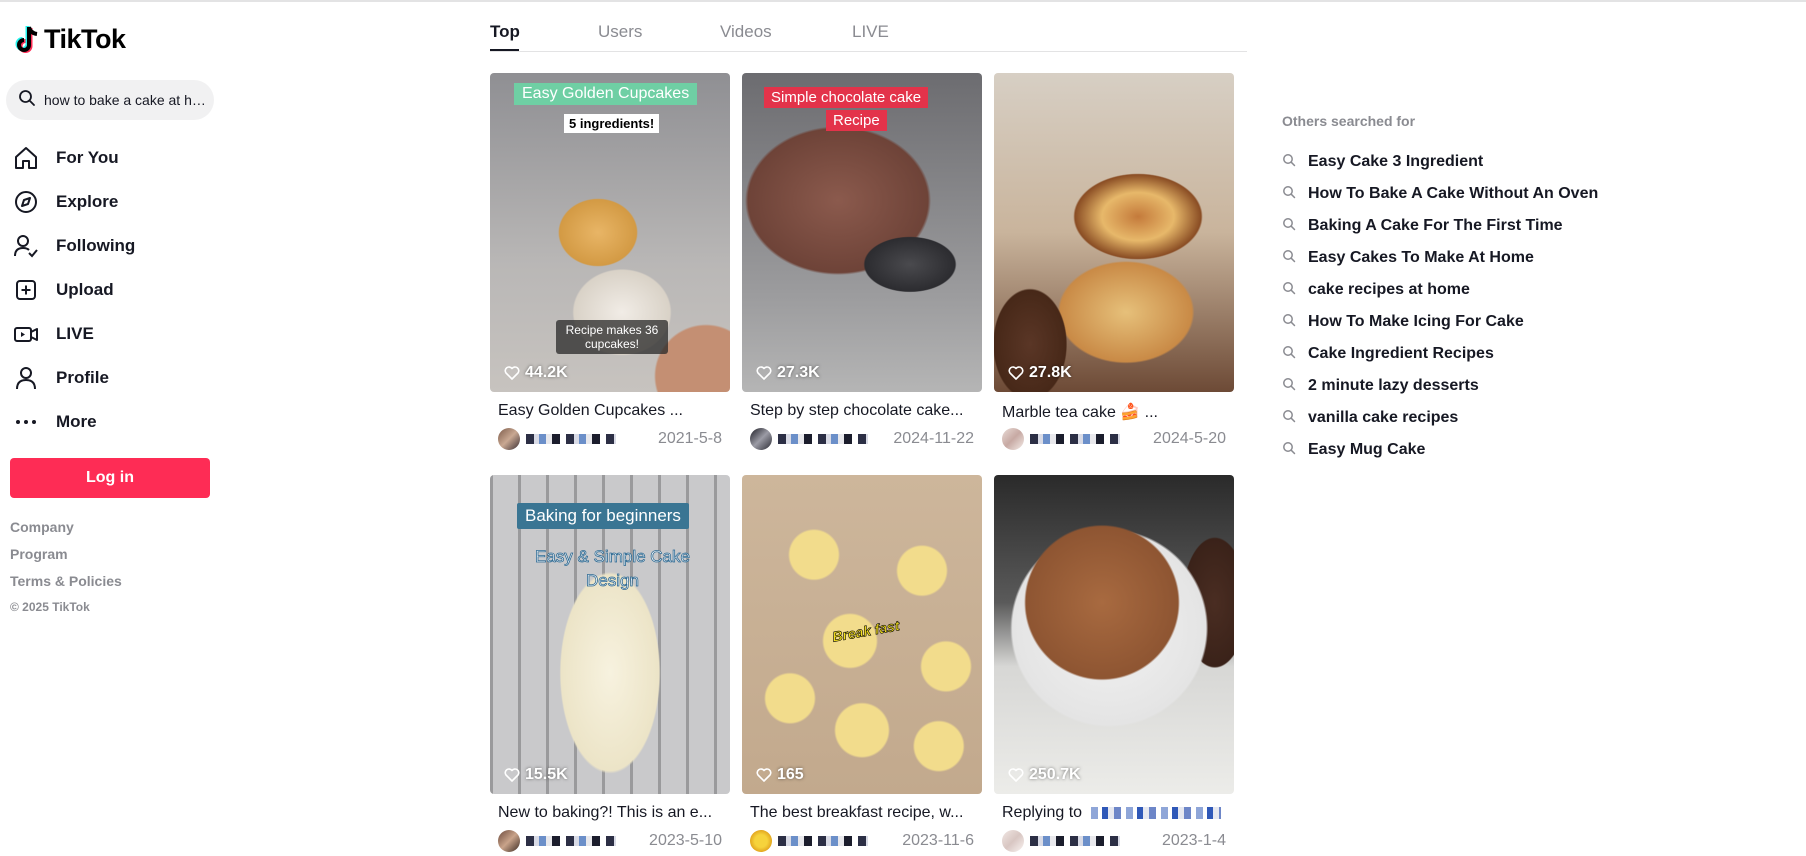  I want to click on copyright: © 2025 TikTok, so click(50, 607).